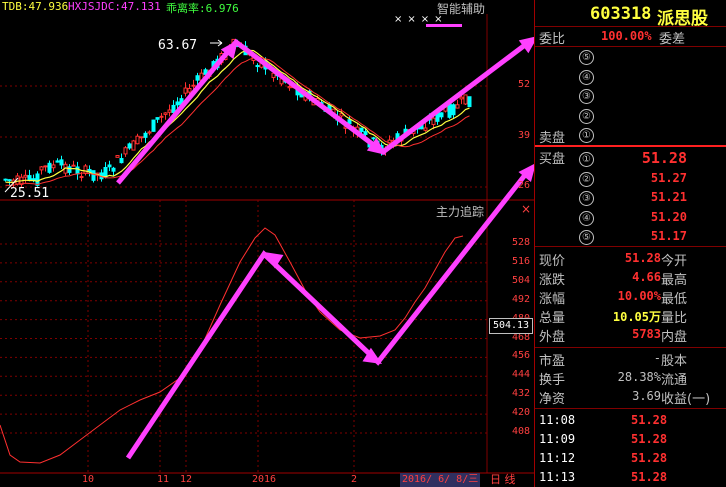 The height and width of the screenshot is (487, 726). I want to click on stat-label: 外盘, so click(552, 337).